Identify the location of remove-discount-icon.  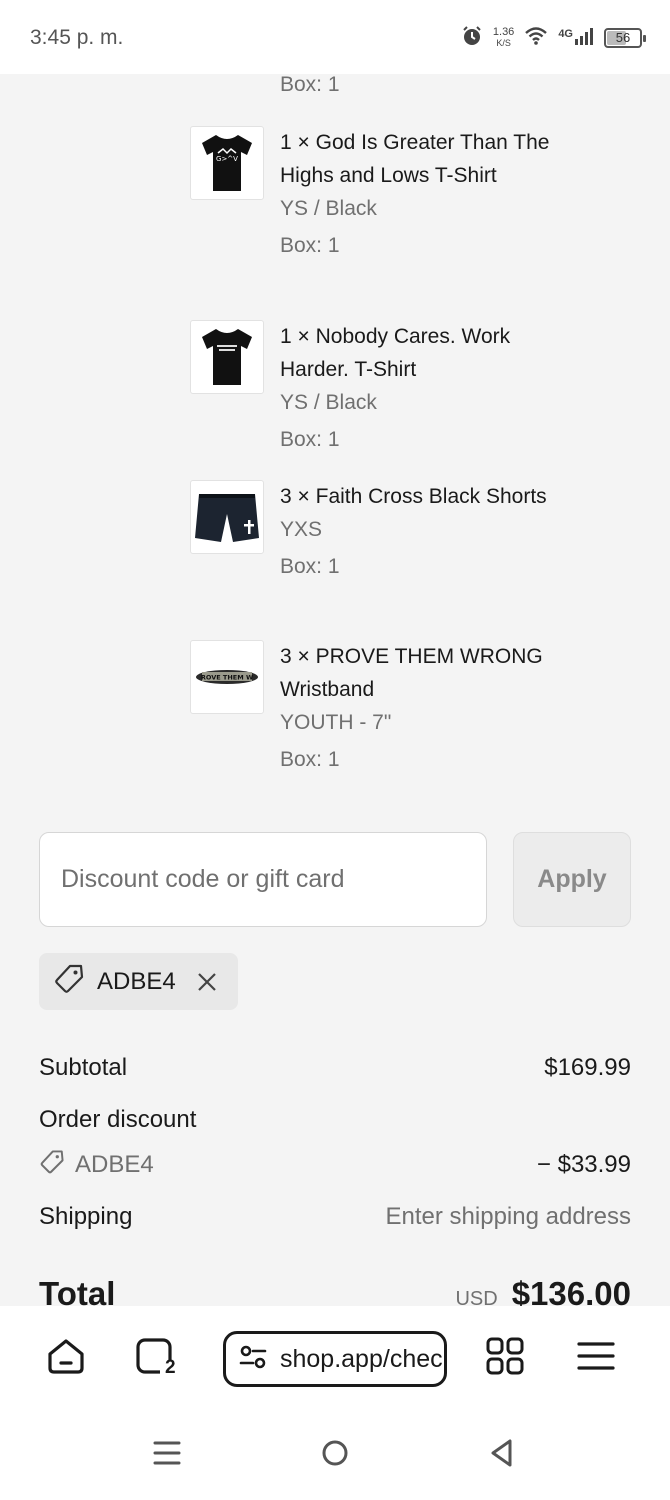
(207, 982).